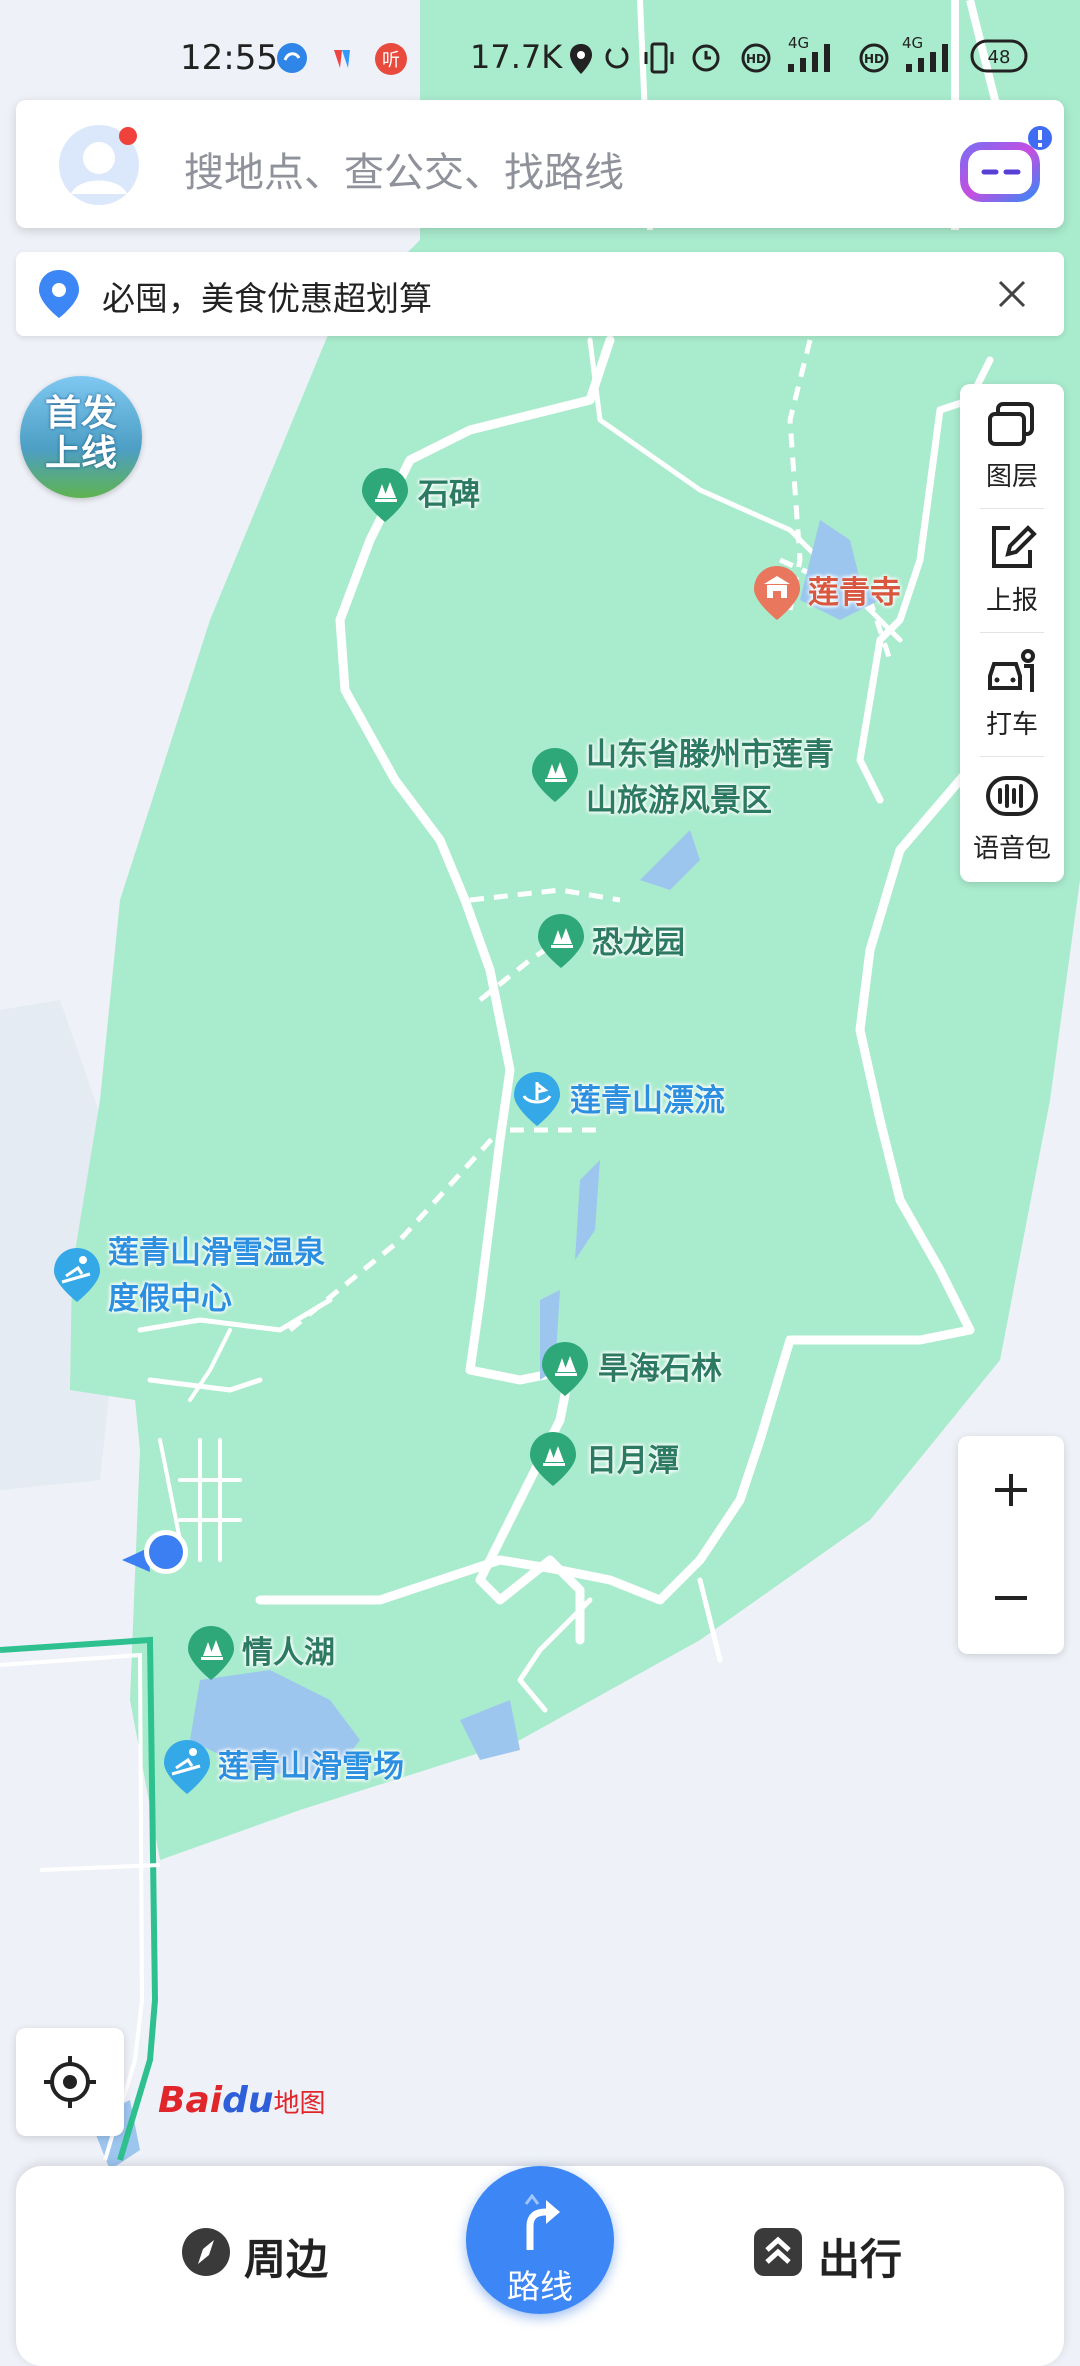  Describe the element at coordinates (721, 778) in the screenshot. I see `poi-label-scenic-area: 山东省滕州市莲青山旅游风景区` at that location.